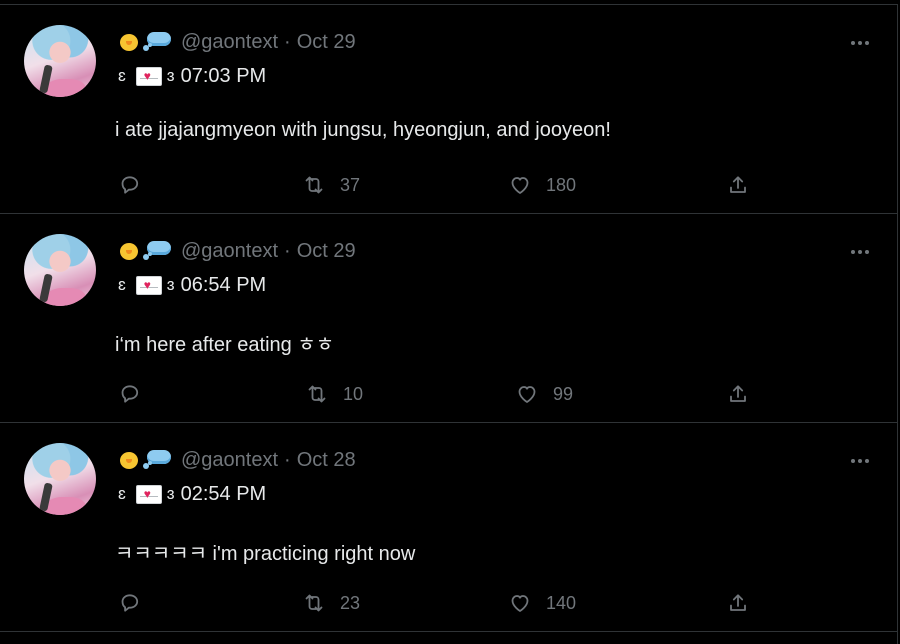 This screenshot has width=900, height=644. Describe the element at coordinates (561, 184) in the screenshot. I see `like-count: 180` at that location.